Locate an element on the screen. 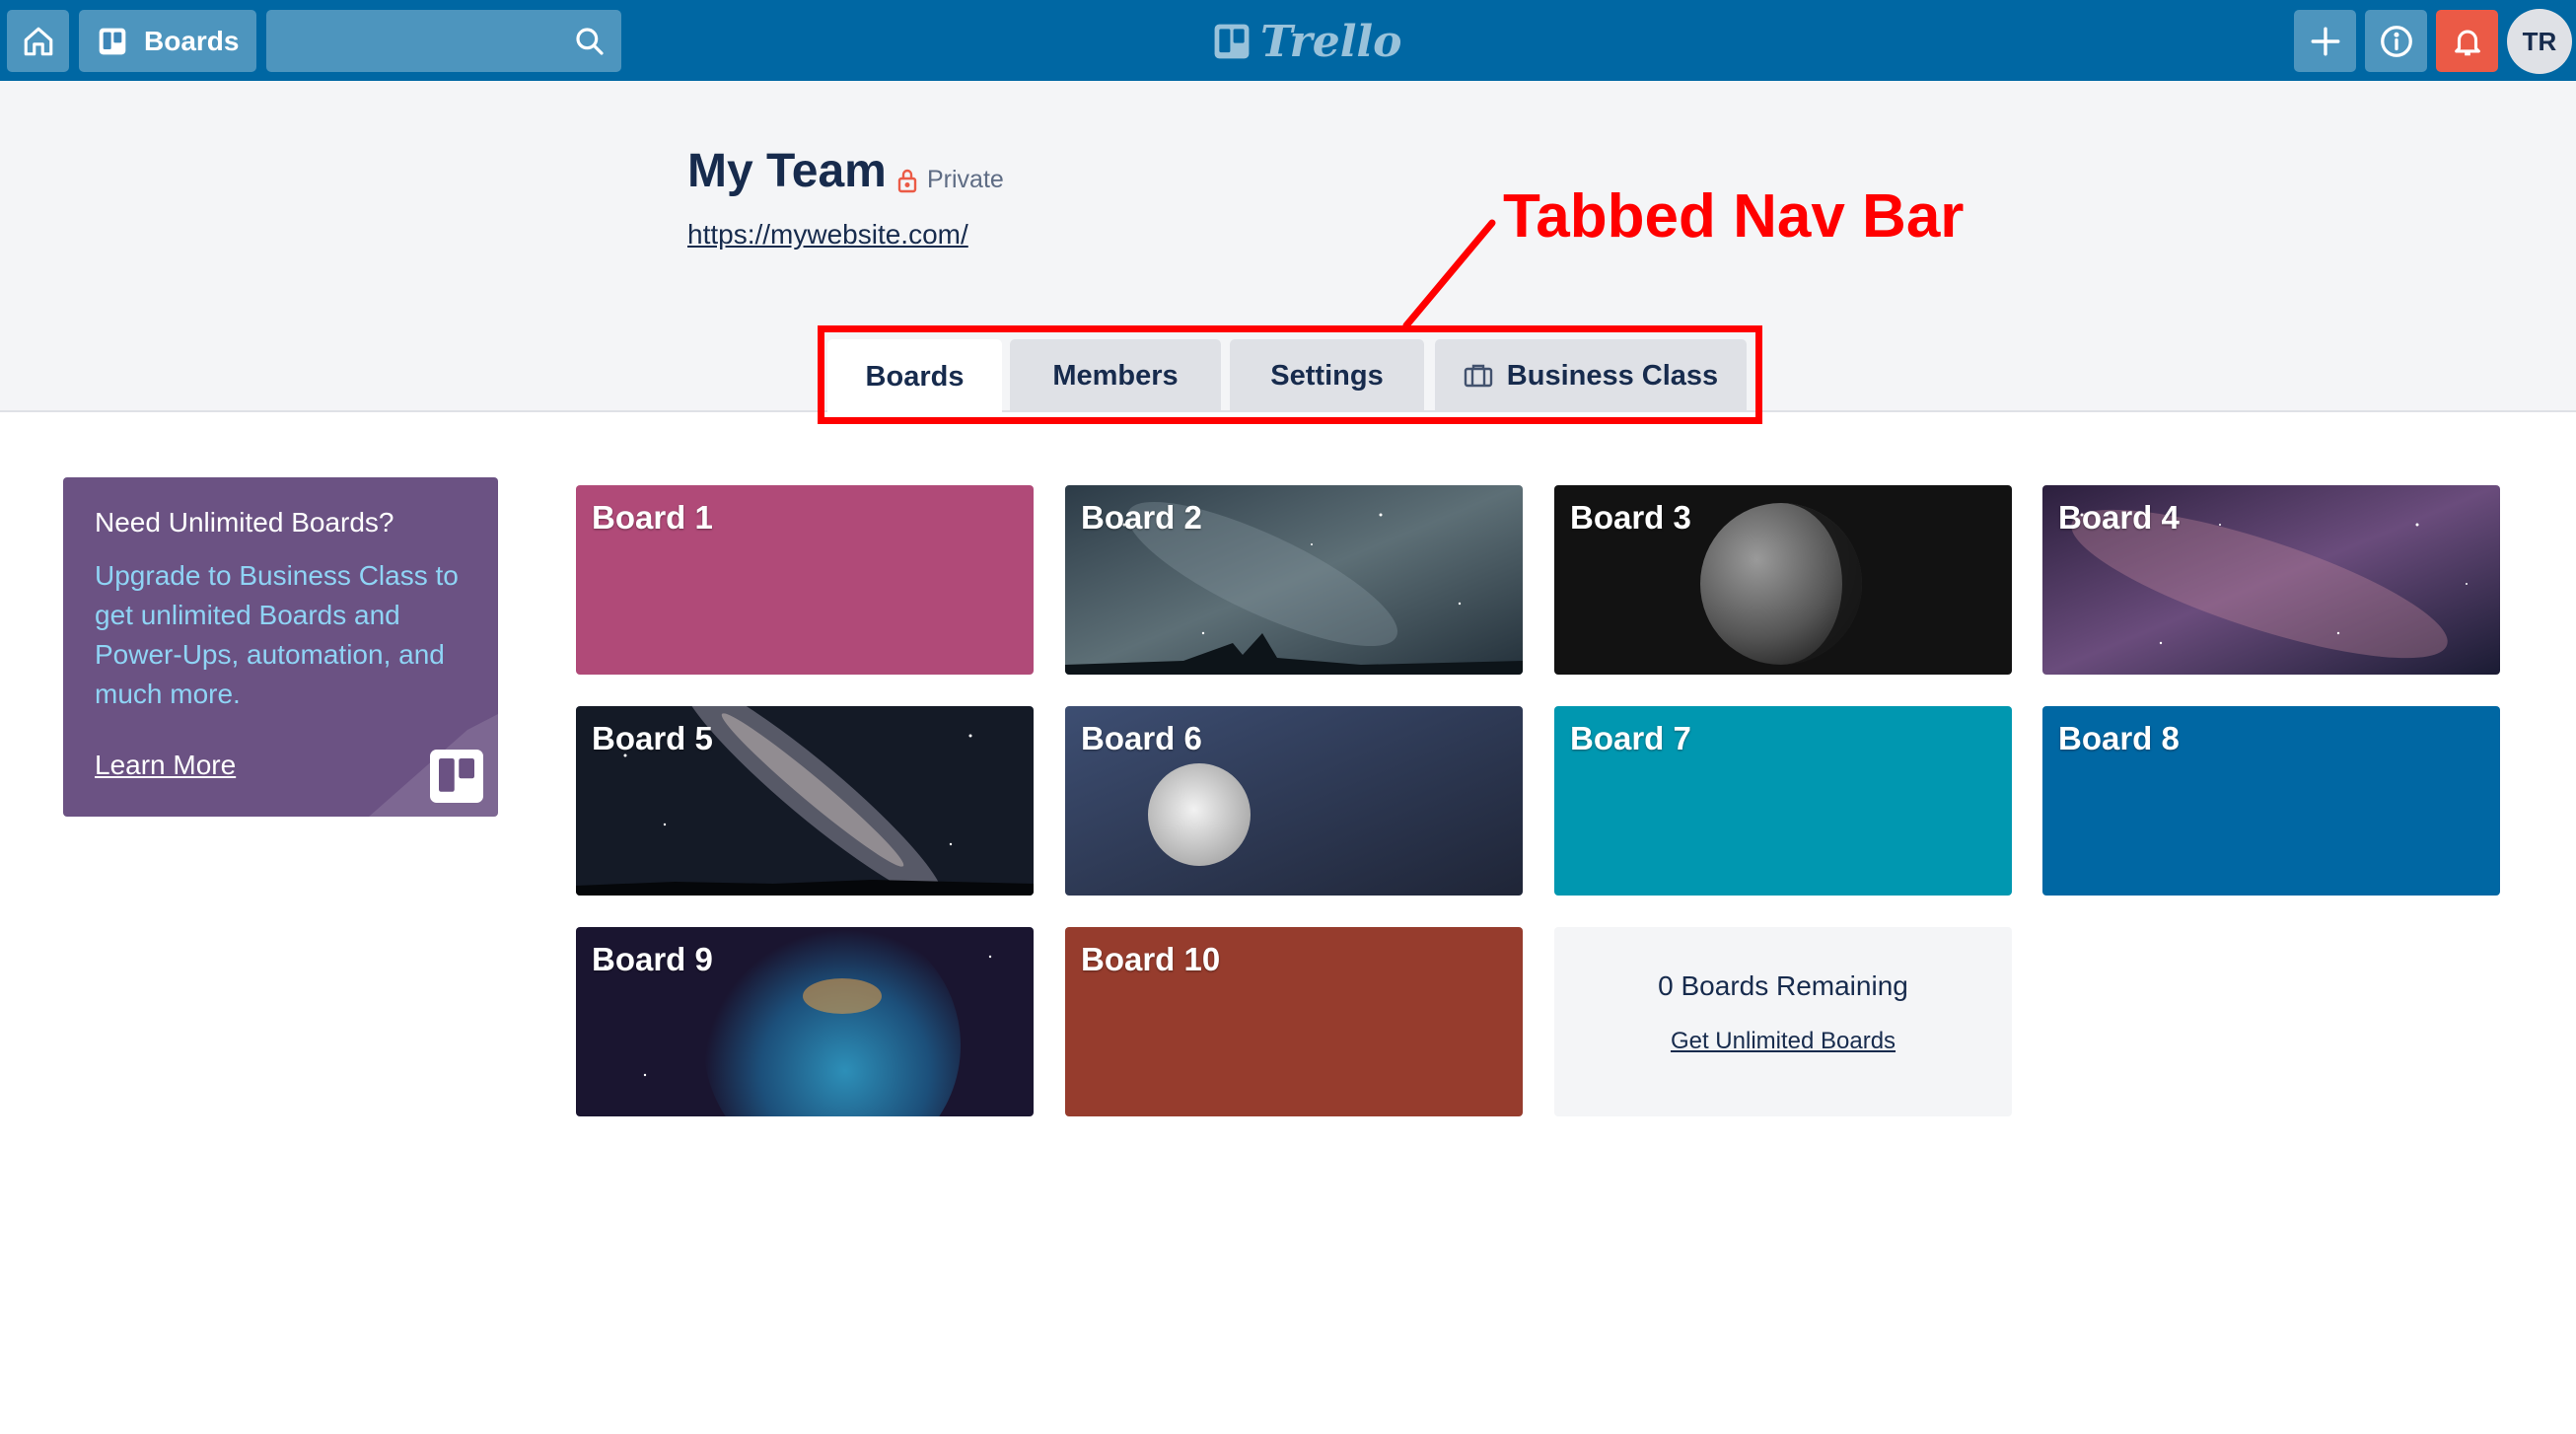  search-input is located at coordinates (443, 41).